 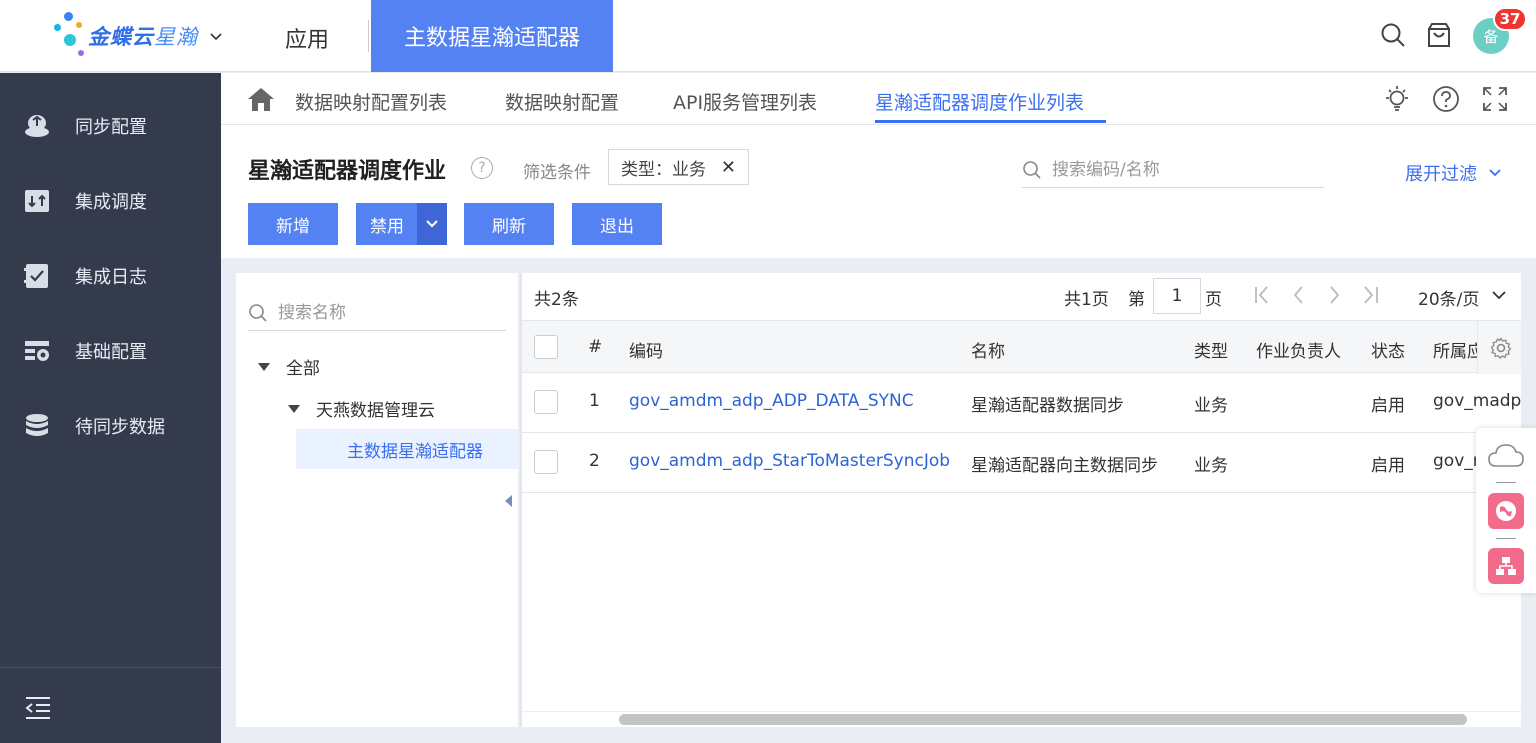 I want to click on sidebar-item-log: 集成日志, so click(x=110, y=276).